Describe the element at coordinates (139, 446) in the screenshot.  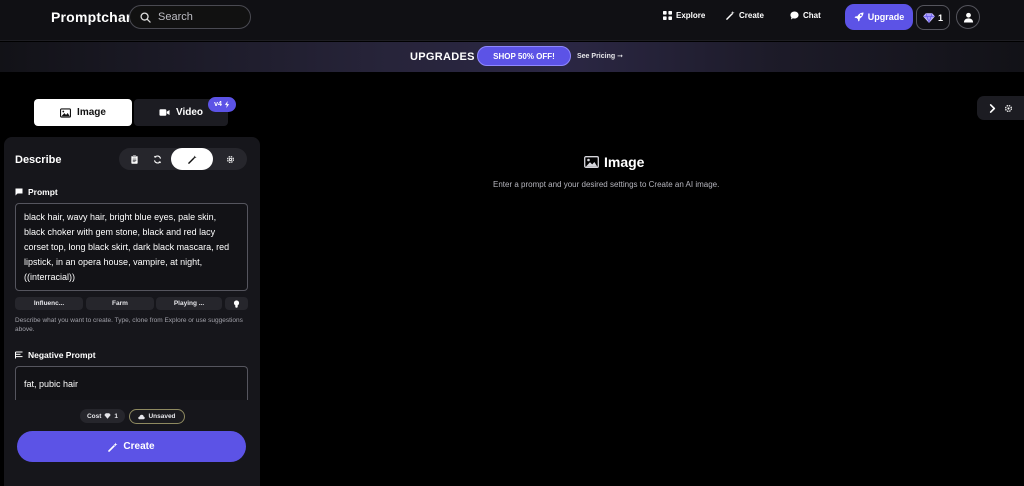
I see `create-label: Create` at that location.